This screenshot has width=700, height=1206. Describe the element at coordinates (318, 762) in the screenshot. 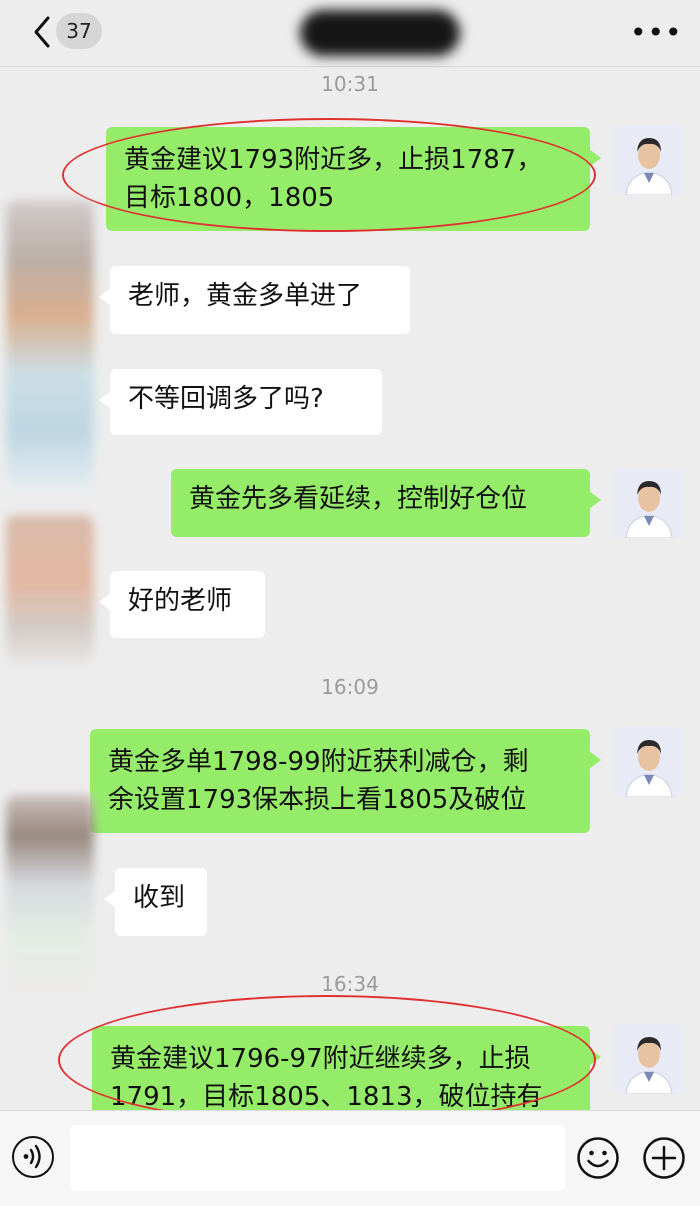

I see `message-text: 黄金多单1798-99附近获利减仓，剩` at that location.